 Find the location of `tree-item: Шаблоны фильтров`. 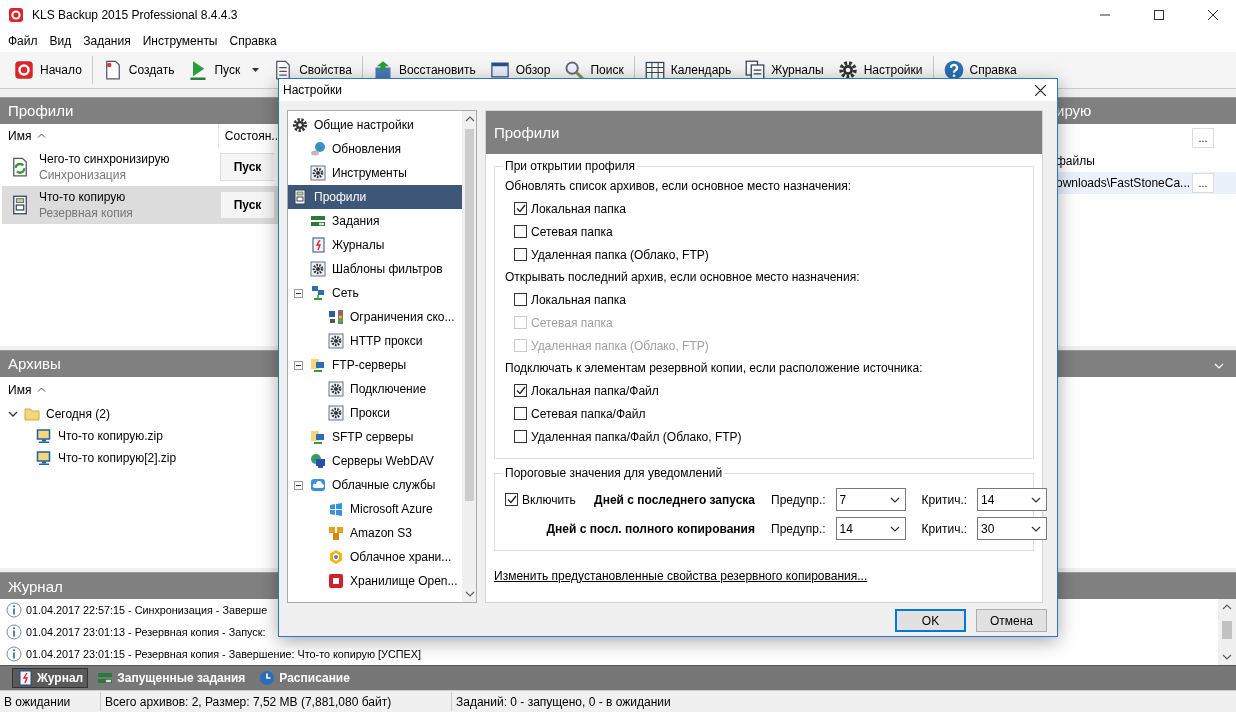

tree-item: Шаблоны фильтров is located at coordinates (375, 269).